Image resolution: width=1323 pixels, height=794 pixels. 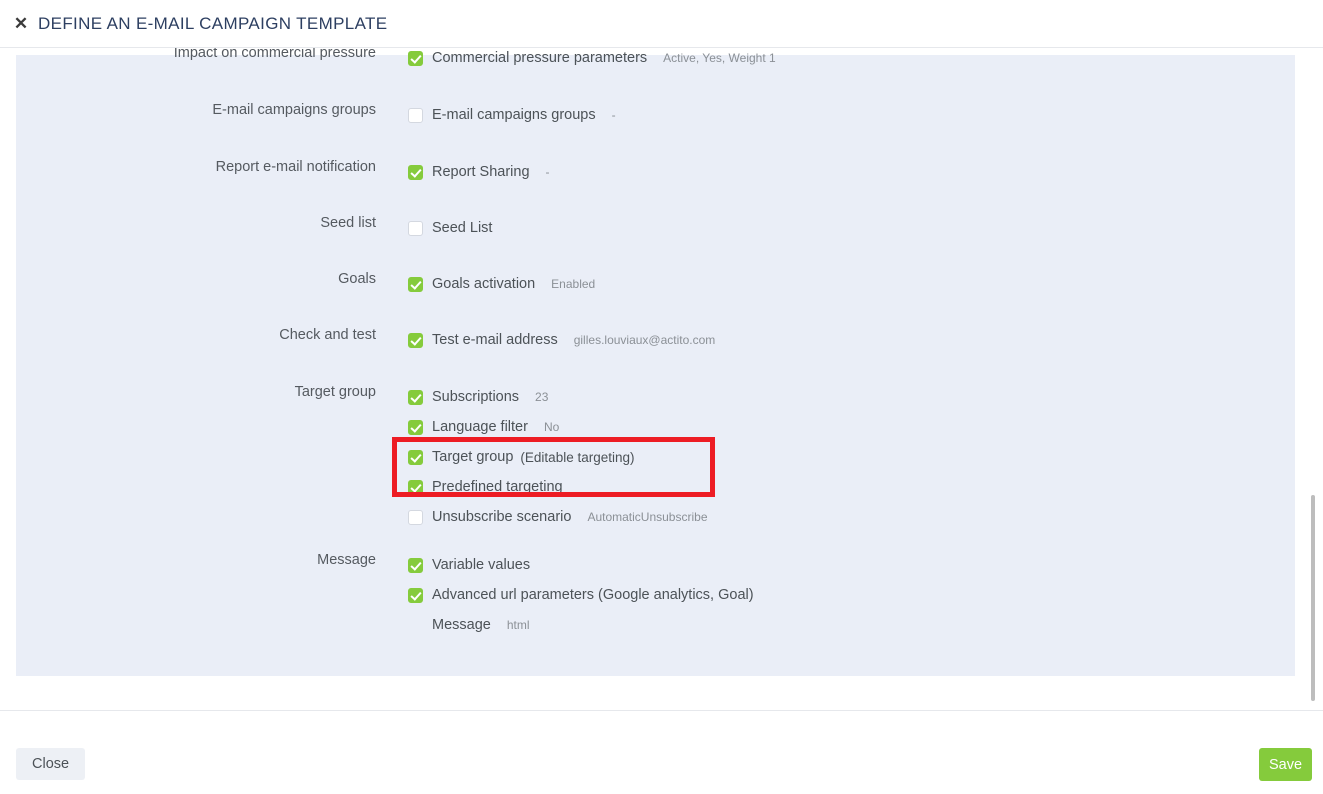 I want to click on field-label: Message, so click(x=461, y=625).